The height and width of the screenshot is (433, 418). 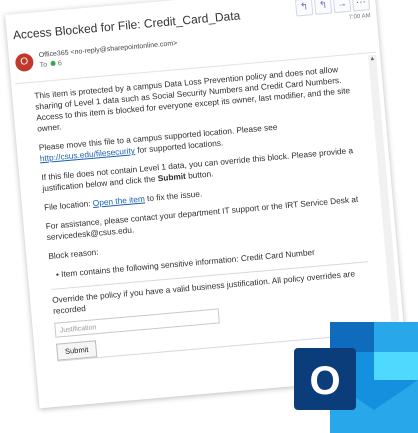 What do you see at coordinates (67, 205) in the screenshot?
I see `file-location-label: File location:` at bounding box center [67, 205].